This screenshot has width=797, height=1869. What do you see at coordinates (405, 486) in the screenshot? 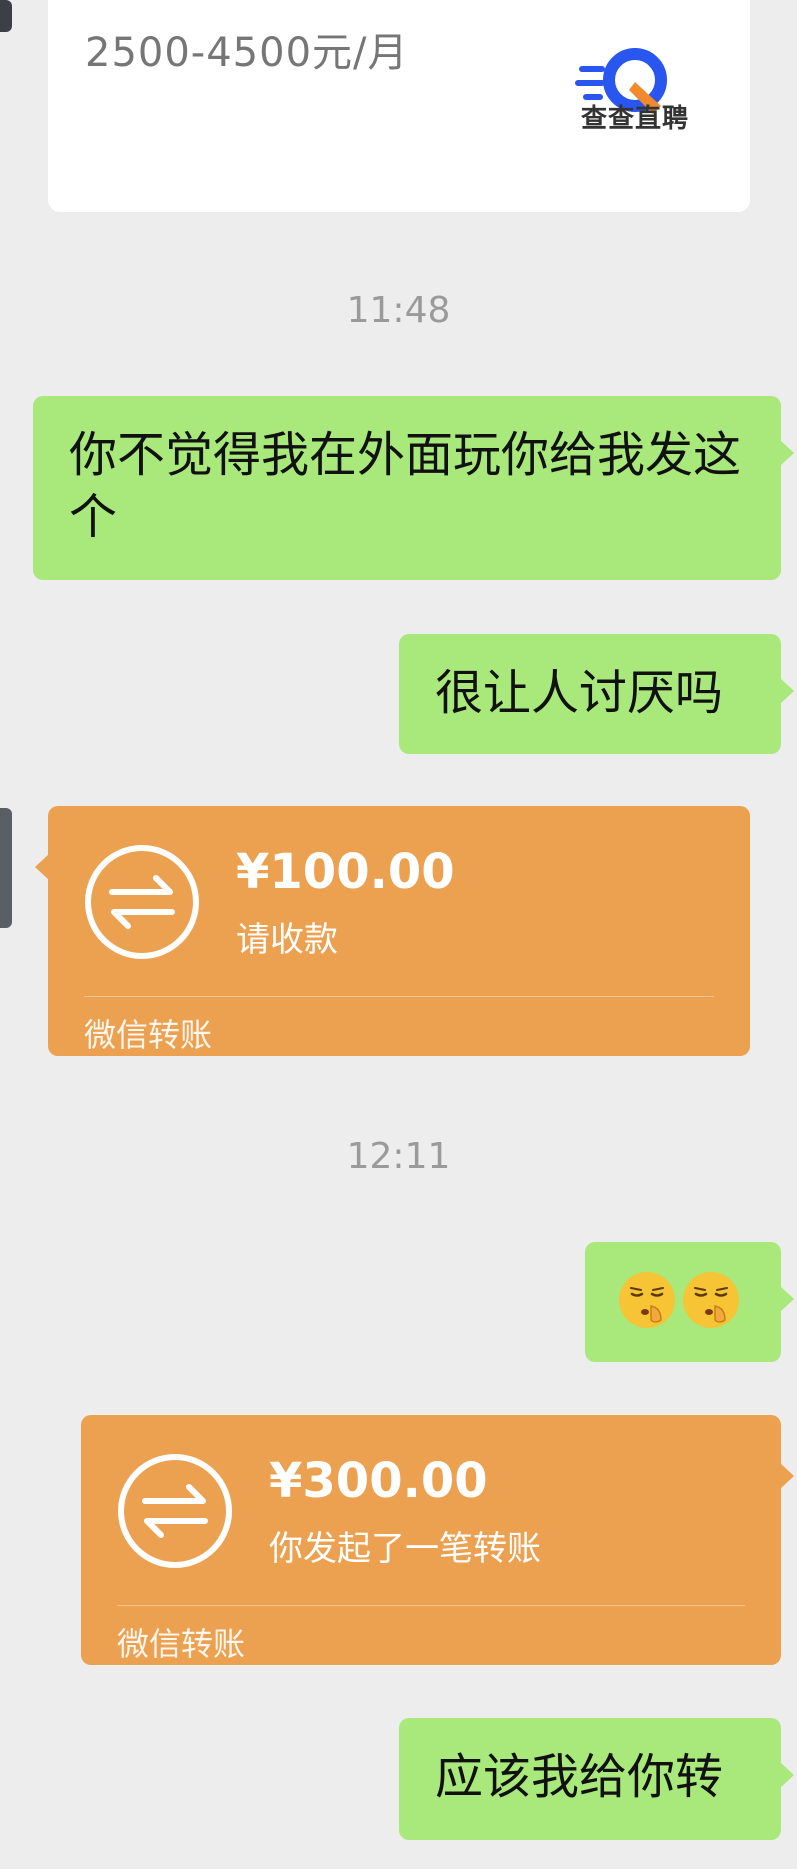
I see `message-text: 你不觉得我在外面玩你给我发这个` at bounding box center [405, 486].